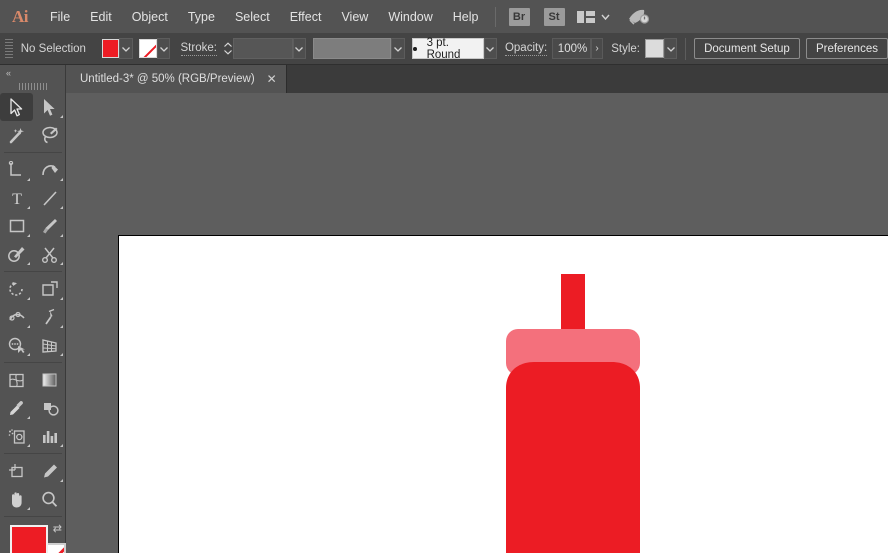 This screenshot has width=888, height=553. I want to click on style-chevron-icon, so click(670, 48).